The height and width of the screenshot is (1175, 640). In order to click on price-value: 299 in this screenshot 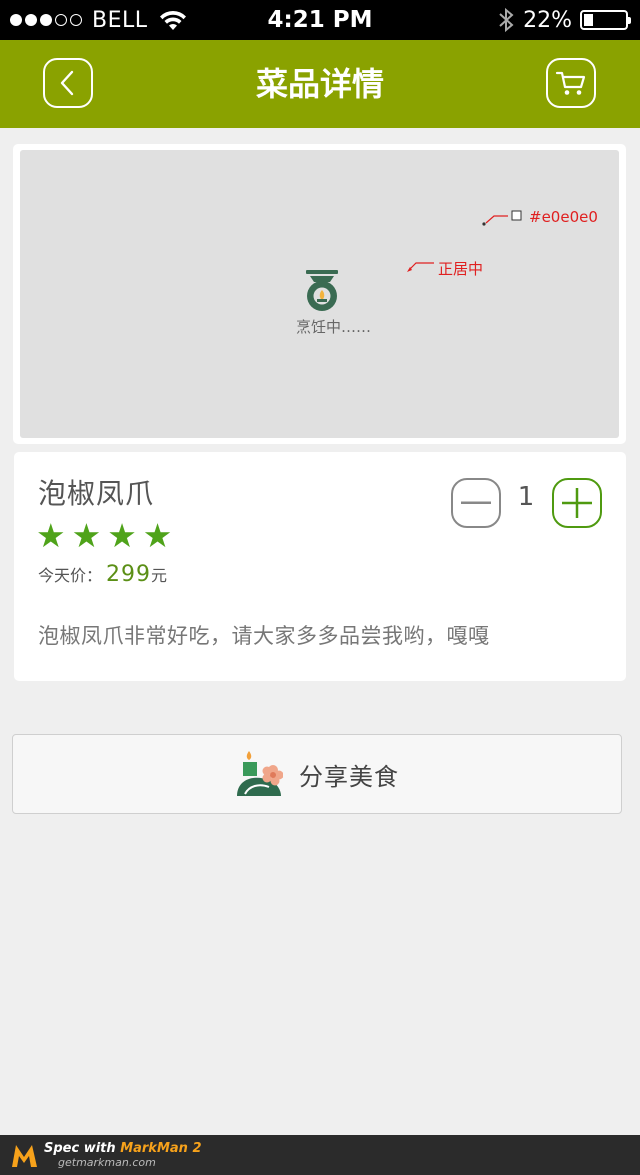, I will do `click(129, 574)`.